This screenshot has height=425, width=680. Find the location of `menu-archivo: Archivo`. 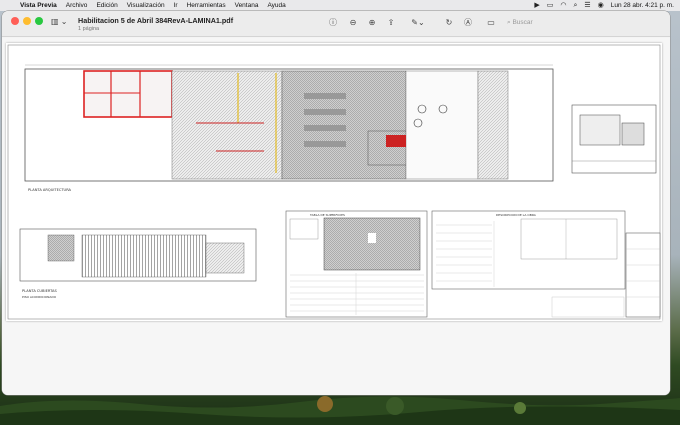

menu-archivo: Archivo is located at coordinates (77, 5).